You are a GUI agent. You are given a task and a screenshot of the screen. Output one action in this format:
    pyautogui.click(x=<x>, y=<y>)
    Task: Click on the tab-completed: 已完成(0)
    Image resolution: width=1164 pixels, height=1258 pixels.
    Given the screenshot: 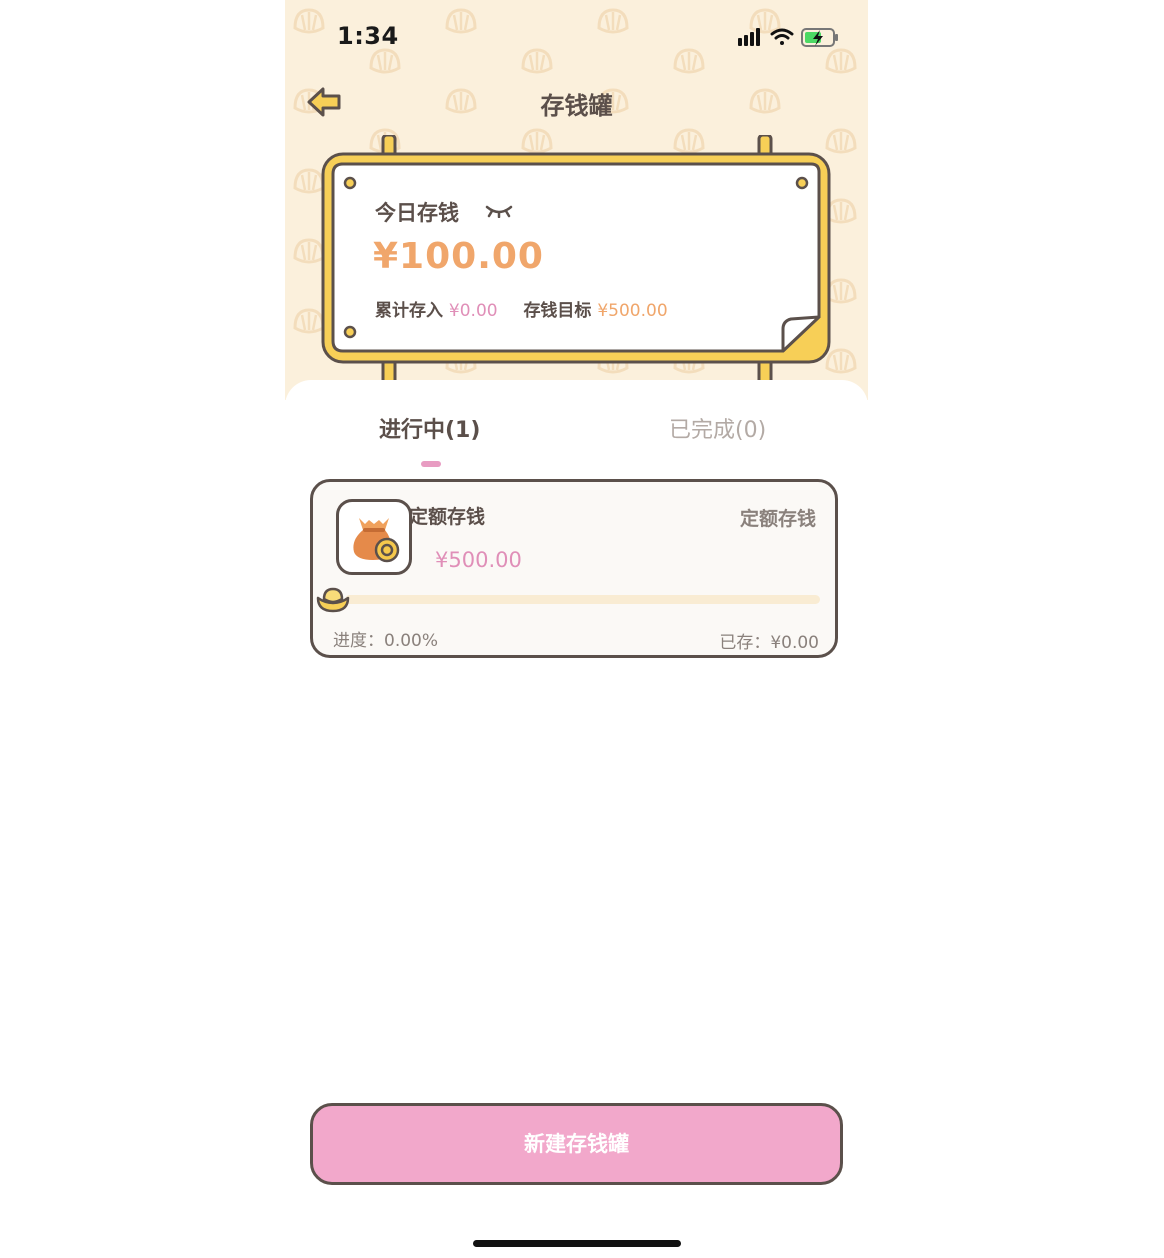 What is the action you would take?
    pyautogui.click(x=717, y=428)
    